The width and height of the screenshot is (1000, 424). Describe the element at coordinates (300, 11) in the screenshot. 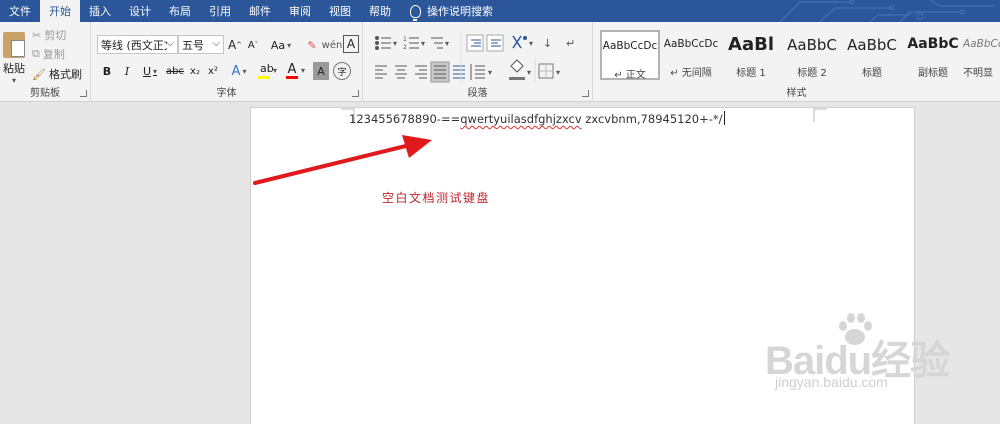

I see `tab-review: 审阅` at that location.